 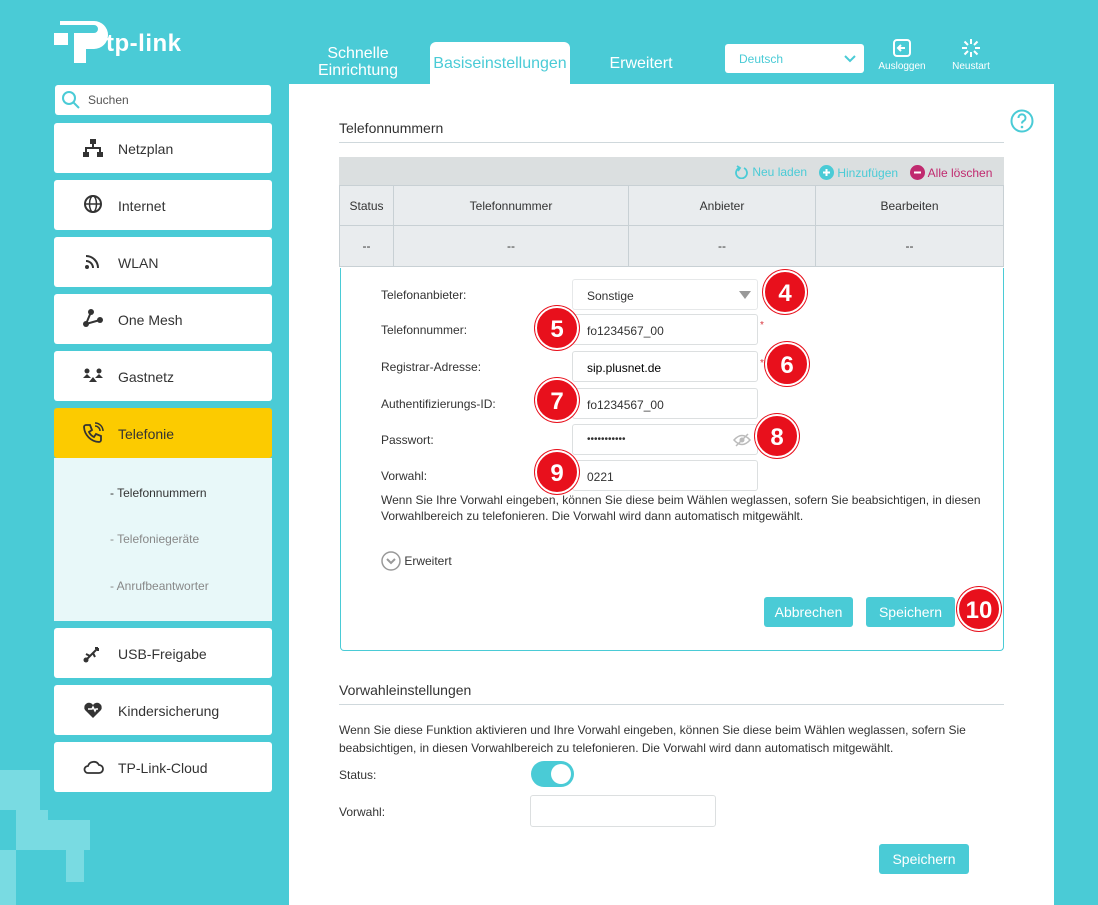 I want to click on chevron-down-icon, so click(x=850, y=59).